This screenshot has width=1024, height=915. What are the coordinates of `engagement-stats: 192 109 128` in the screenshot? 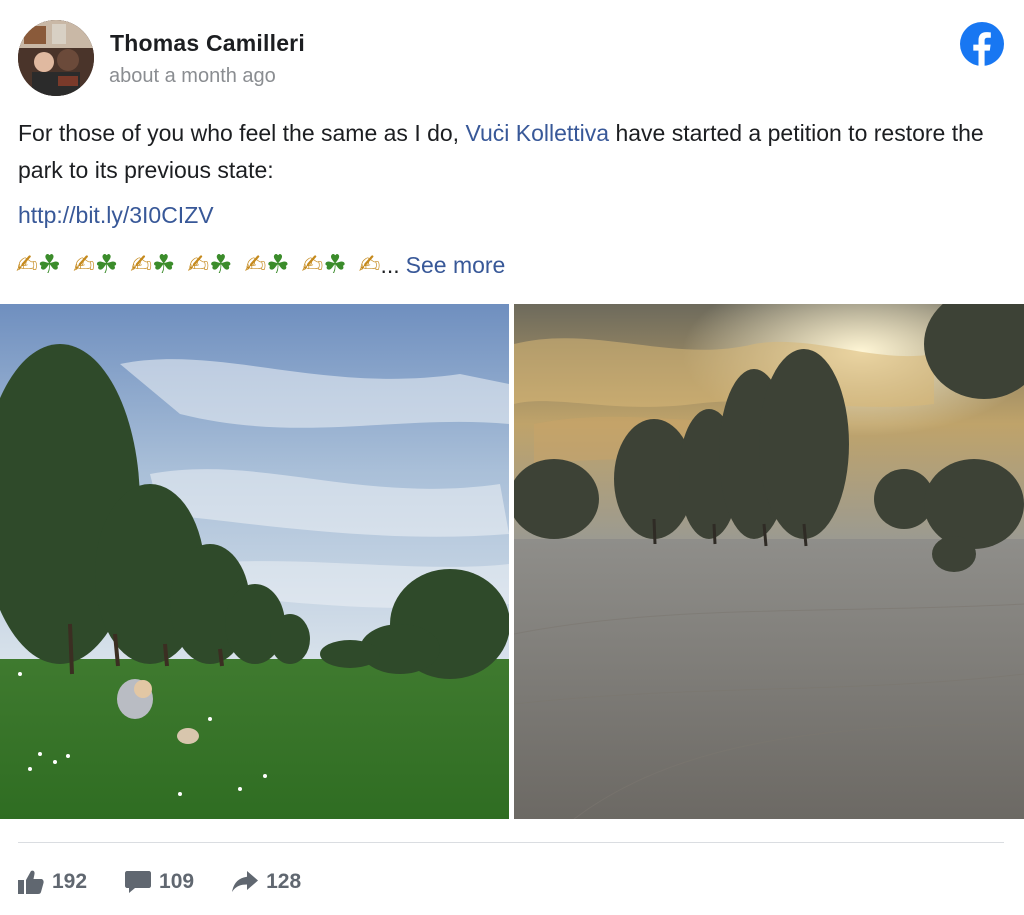 It's located at (178, 882).